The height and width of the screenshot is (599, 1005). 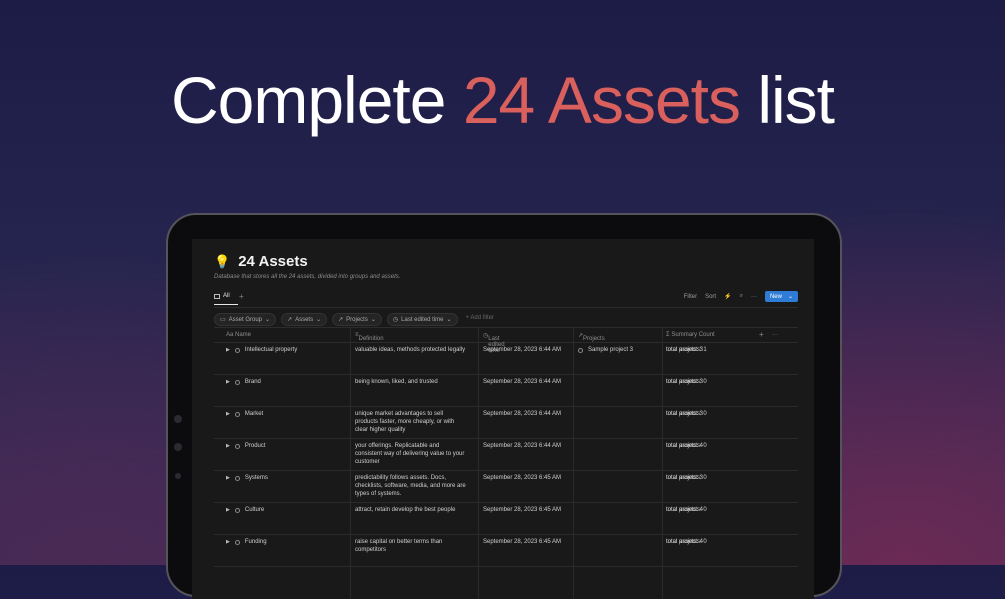 I want to click on filter-button: Filter, so click(x=690, y=297).